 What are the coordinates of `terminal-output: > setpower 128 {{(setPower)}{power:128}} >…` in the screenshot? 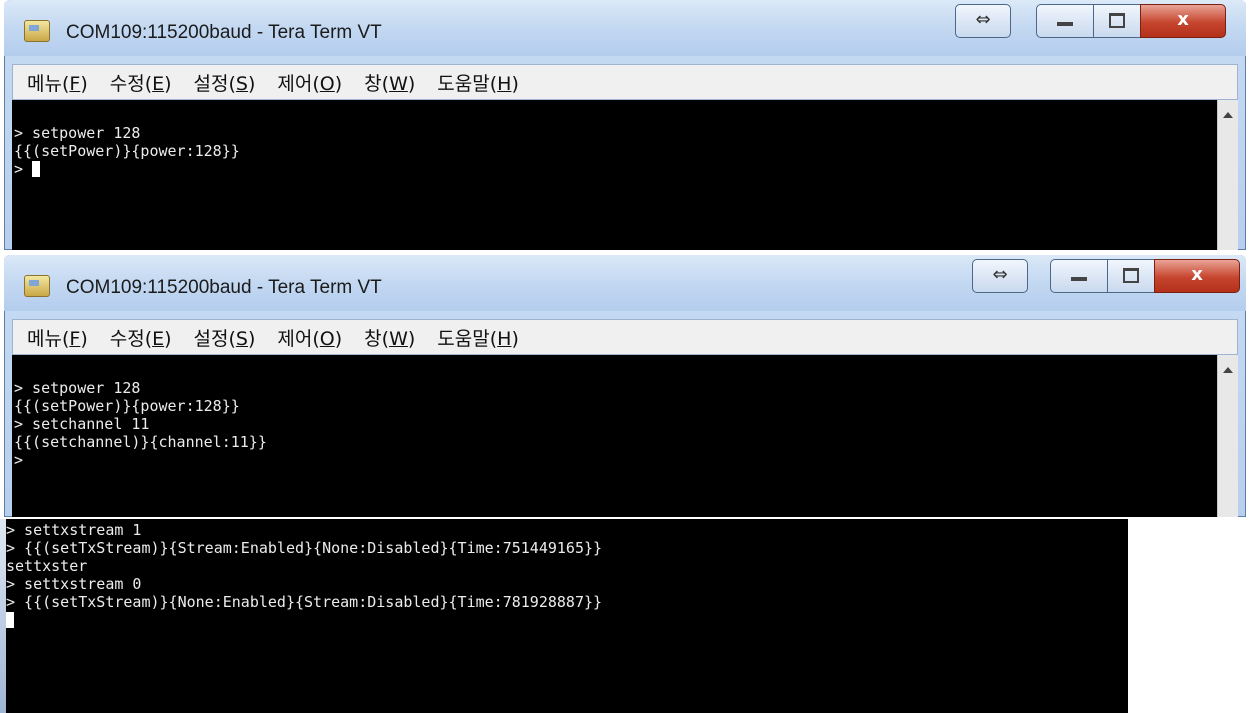 It's located at (140, 424).